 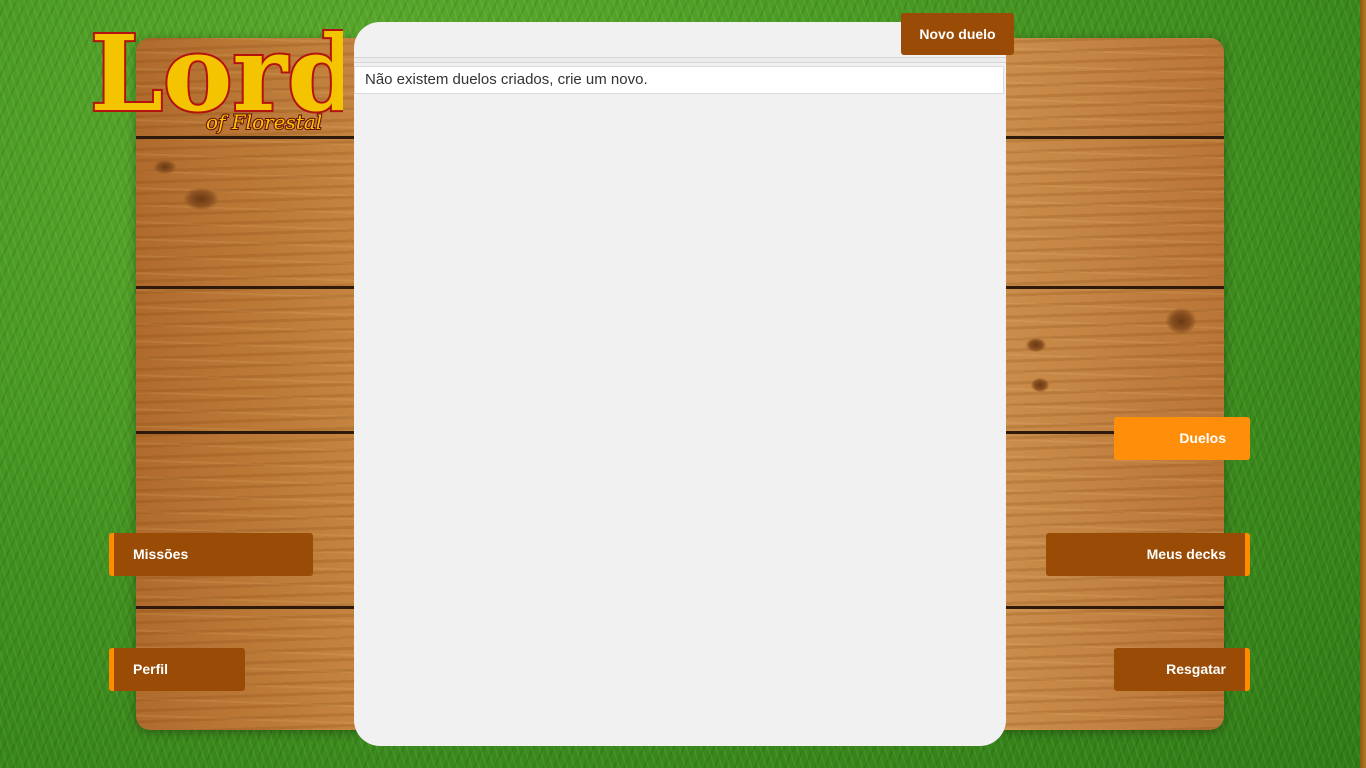 What do you see at coordinates (1182, 438) in the screenshot?
I see `nav-duels-button: Duelos` at bounding box center [1182, 438].